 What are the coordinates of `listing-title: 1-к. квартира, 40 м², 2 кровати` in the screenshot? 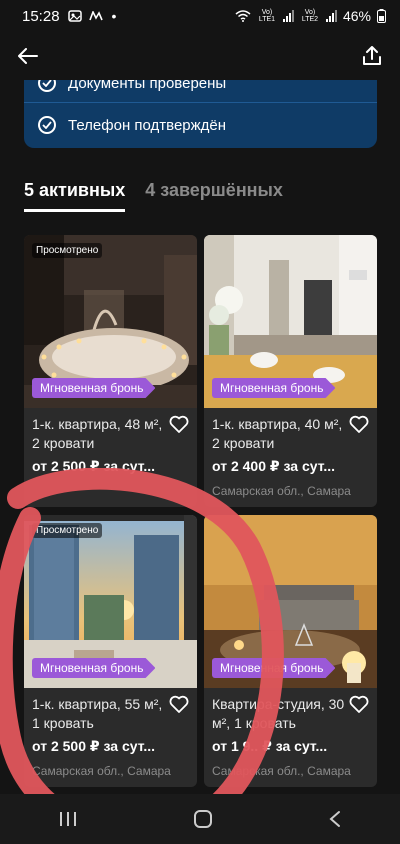 It's located at (277, 433).